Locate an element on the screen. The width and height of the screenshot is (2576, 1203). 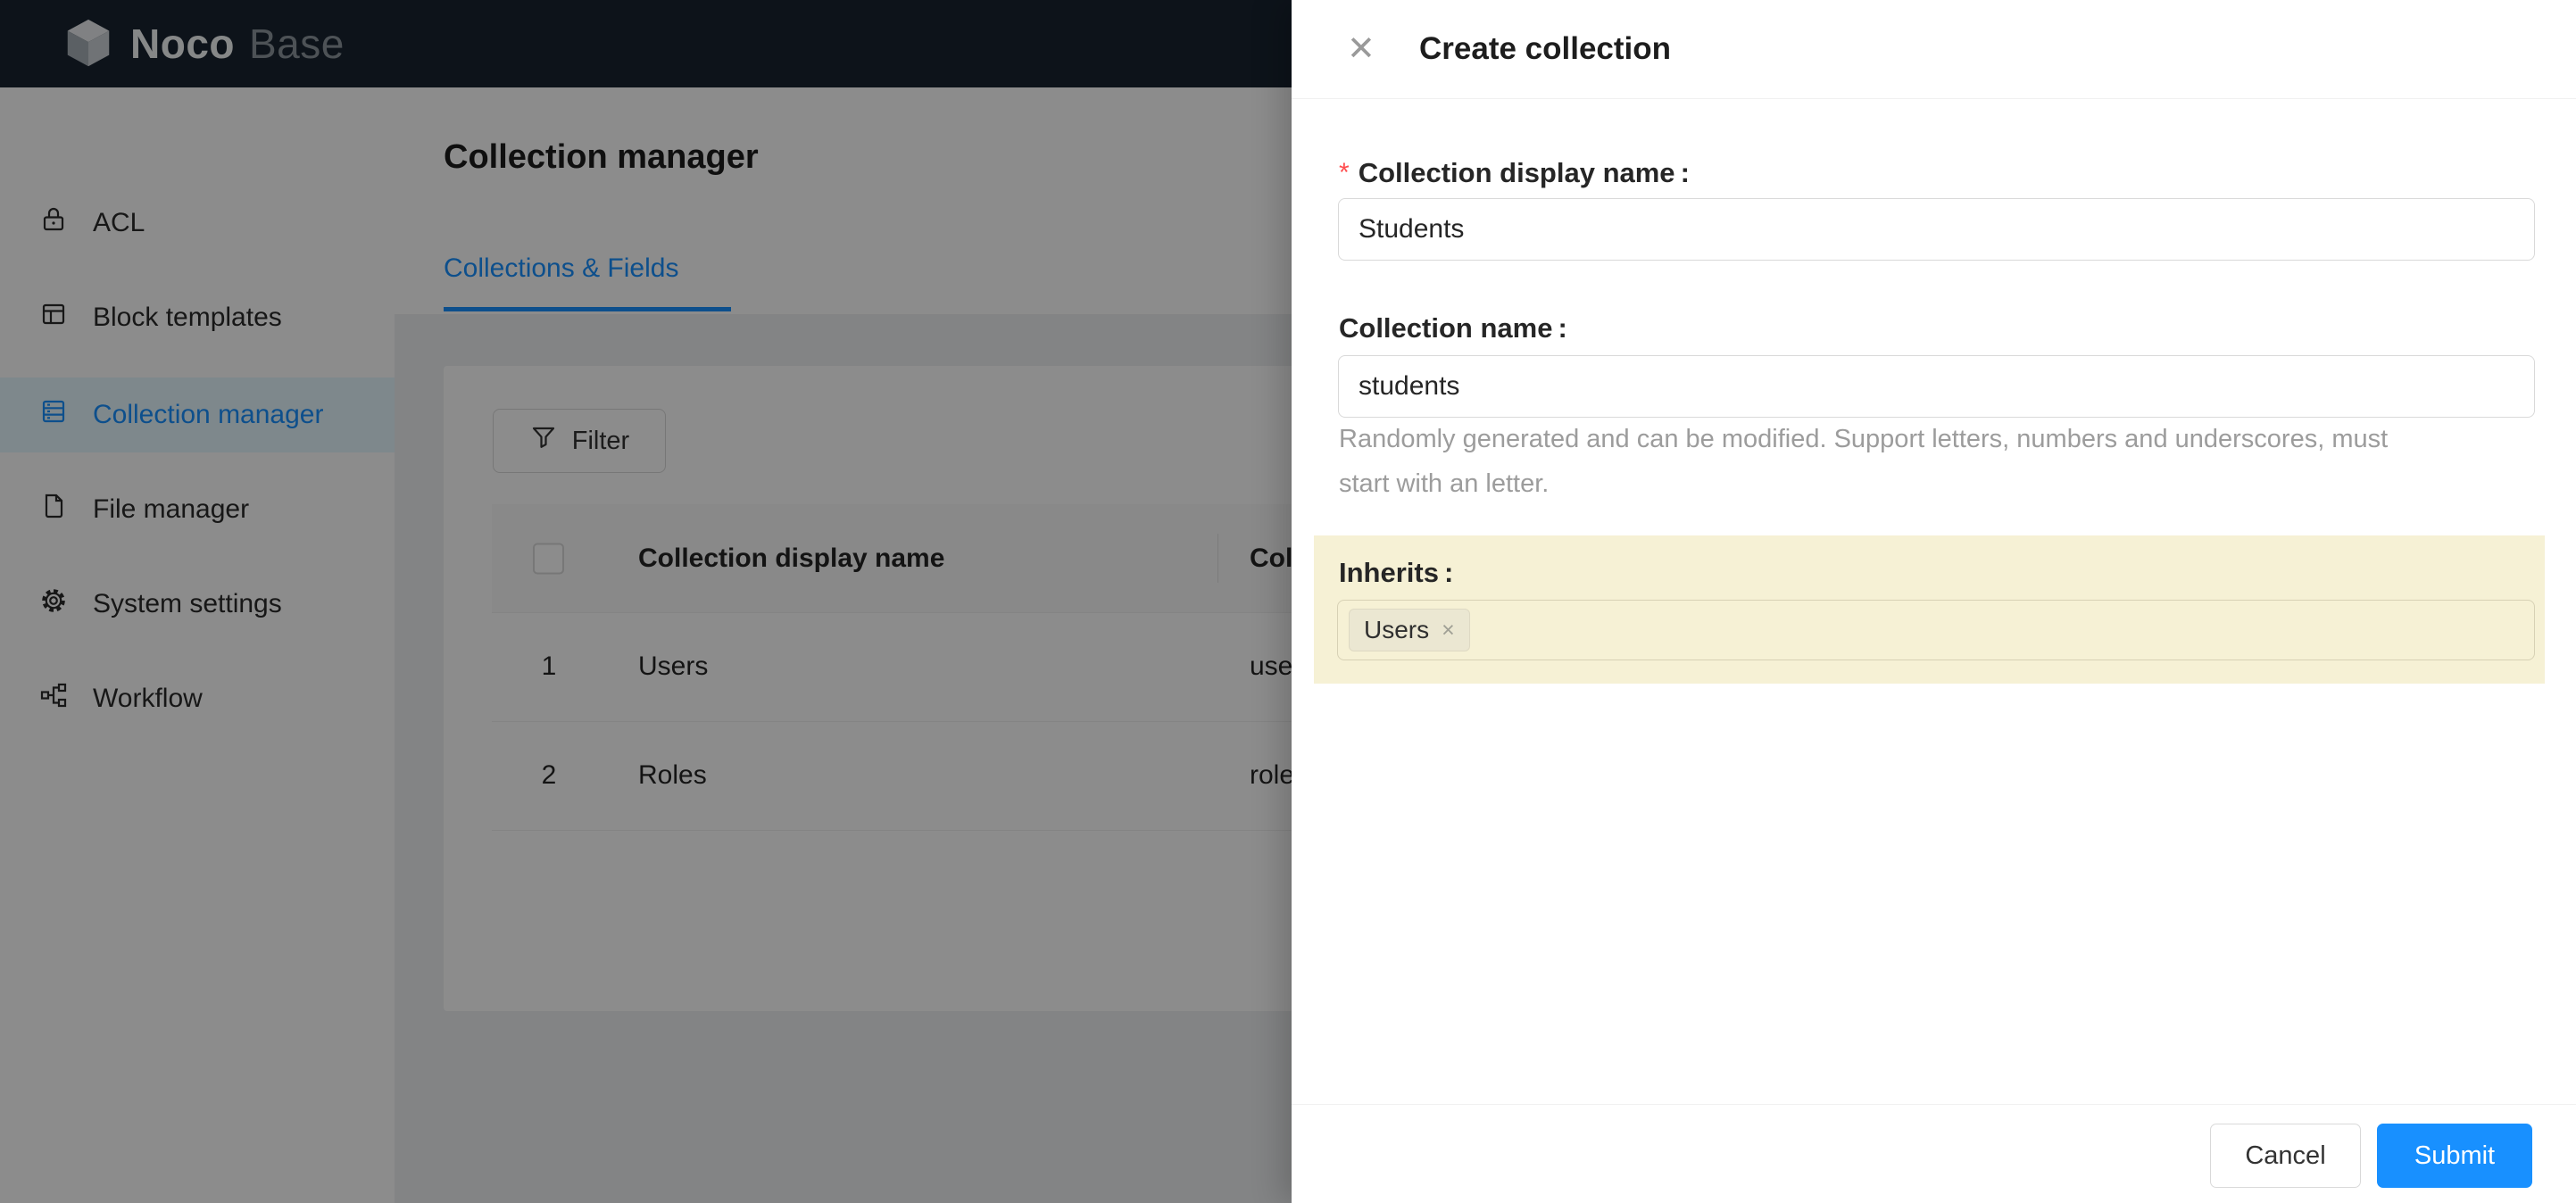
inherits-tag-users: Users × is located at coordinates (1410, 630).